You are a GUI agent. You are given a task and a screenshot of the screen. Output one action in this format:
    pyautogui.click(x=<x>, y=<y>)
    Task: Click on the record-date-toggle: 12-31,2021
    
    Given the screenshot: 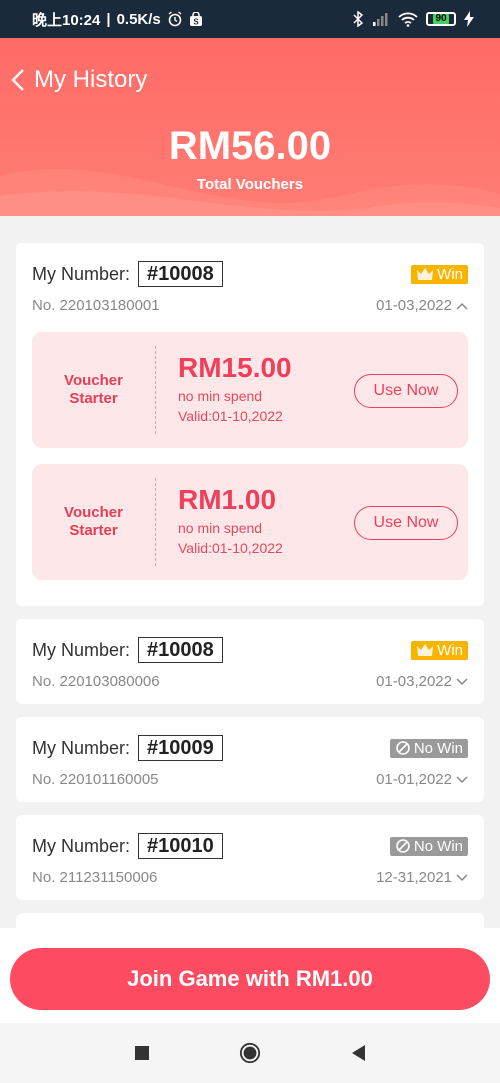 What is the action you would take?
    pyautogui.click(x=422, y=877)
    